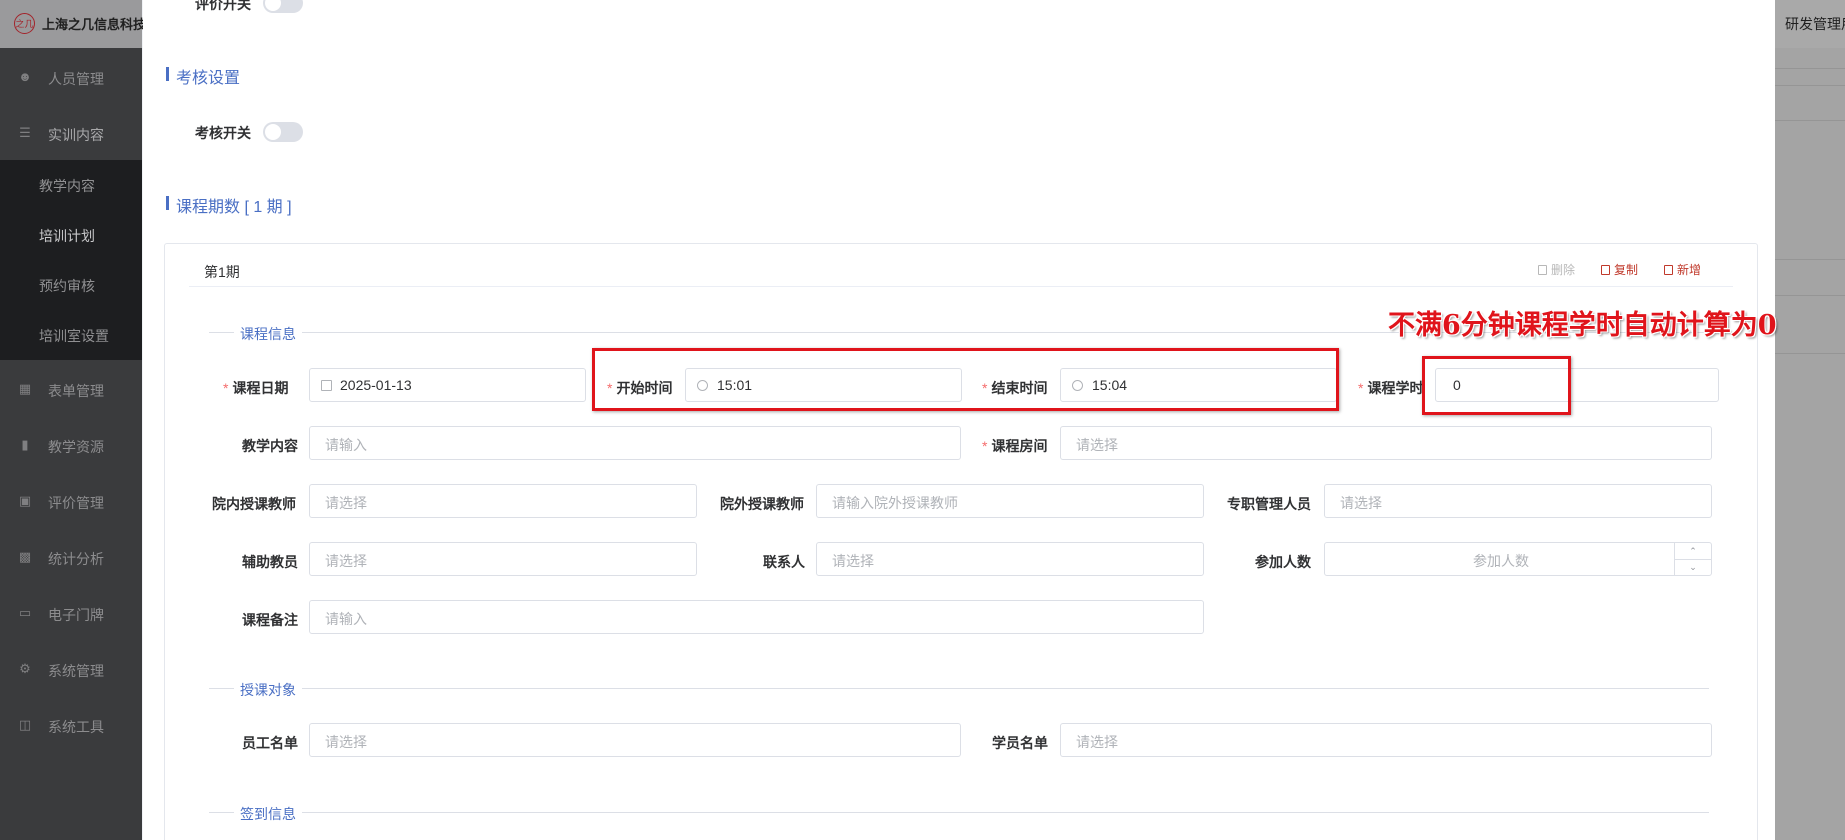 This screenshot has height=840, width=1845. Describe the element at coordinates (1010, 559) in the screenshot. I see `contact-select: 请选择` at that location.